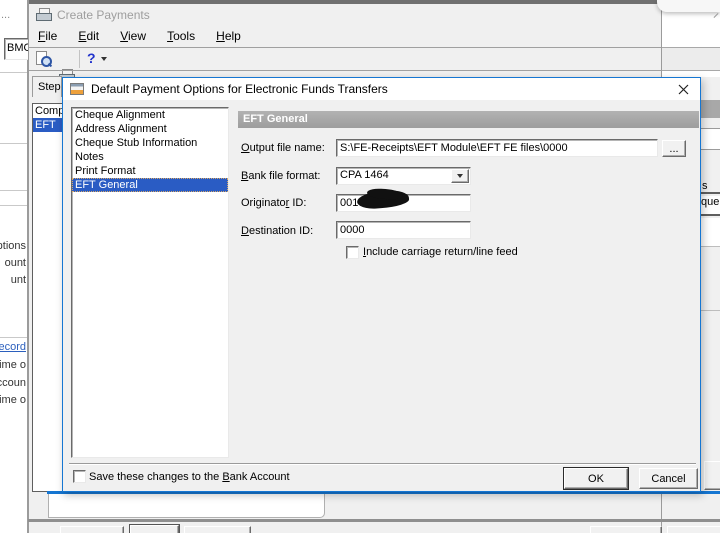 This screenshot has height=533, width=720. What do you see at coordinates (352, 252) in the screenshot?
I see `crlf-checkbox` at bounding box center [352, 252].